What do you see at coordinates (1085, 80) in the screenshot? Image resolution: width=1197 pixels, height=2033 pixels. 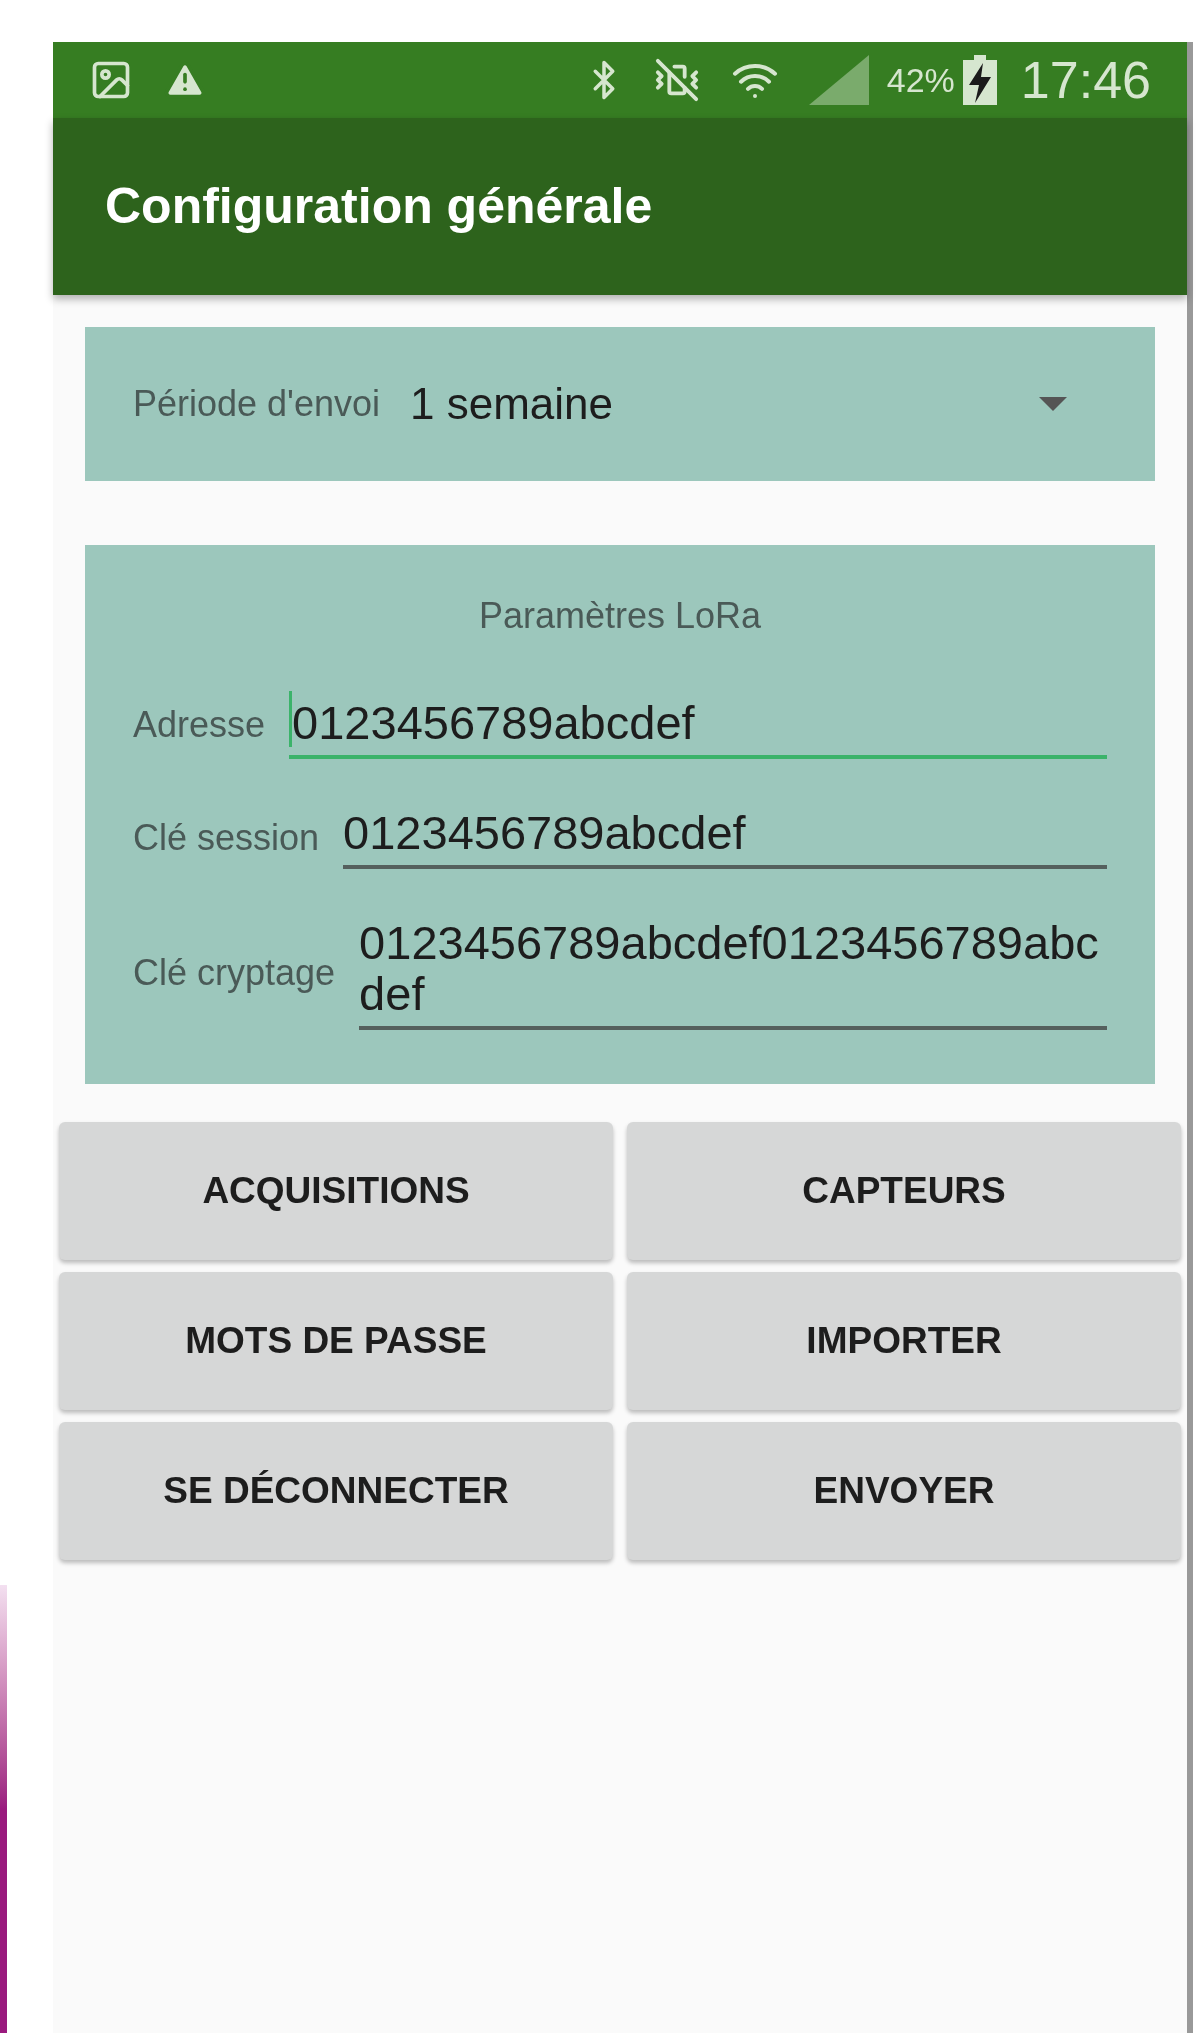 I see `clock-time: 17:46` at bounding box center [1085, 80].